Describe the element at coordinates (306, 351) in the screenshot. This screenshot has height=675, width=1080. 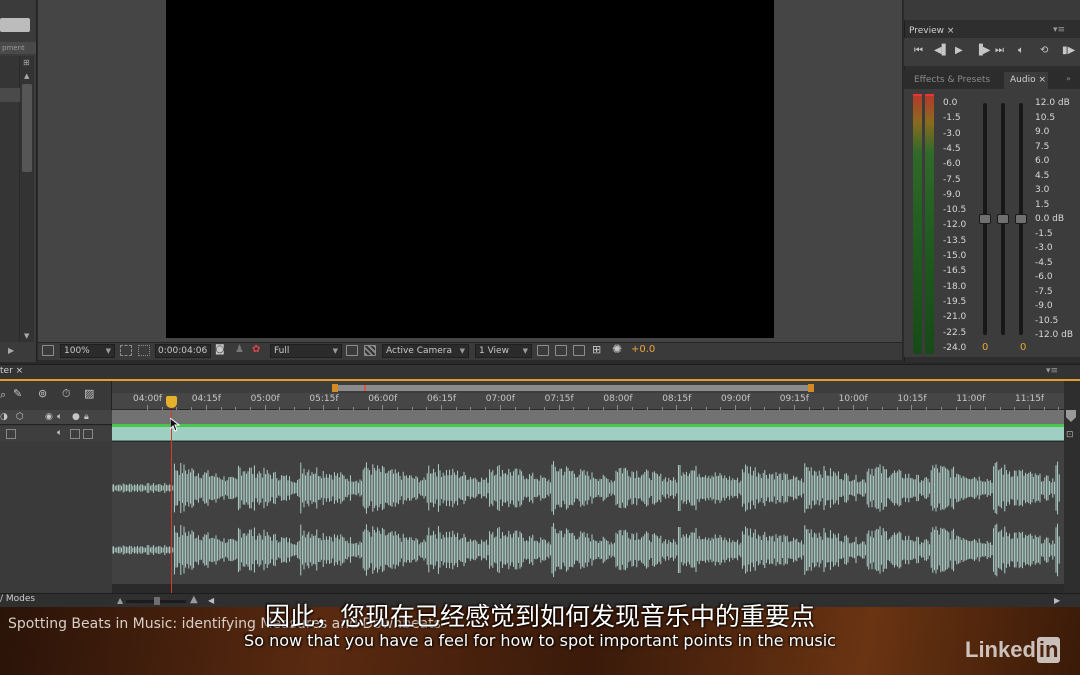
I see `resolution-dropdown: Full ▼` at that location.